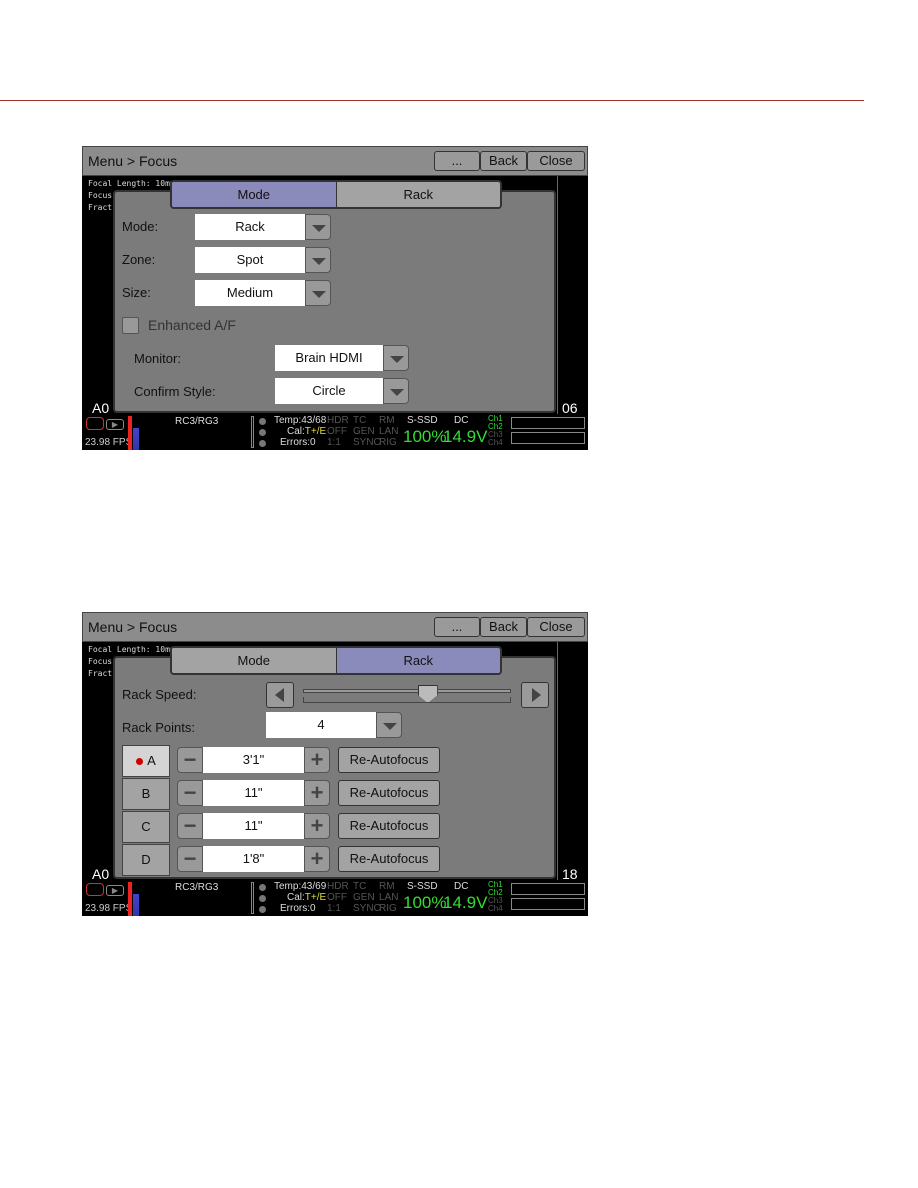 This screenshot has width=918, height=1188. What do you see at coordinates (131, 183) in the screenshot?
I see `overlay-focal-length: Focal Length: 10mm` at bounding box center [131, 183].